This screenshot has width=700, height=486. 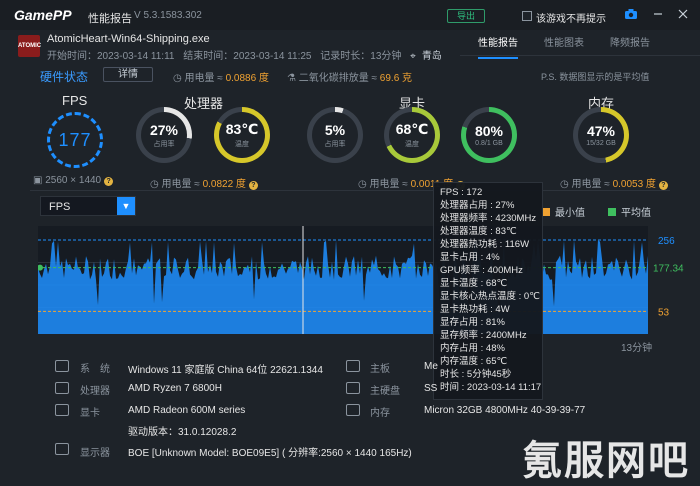 I want to click on y-tick-min: 53, so click(x=664, y=312).